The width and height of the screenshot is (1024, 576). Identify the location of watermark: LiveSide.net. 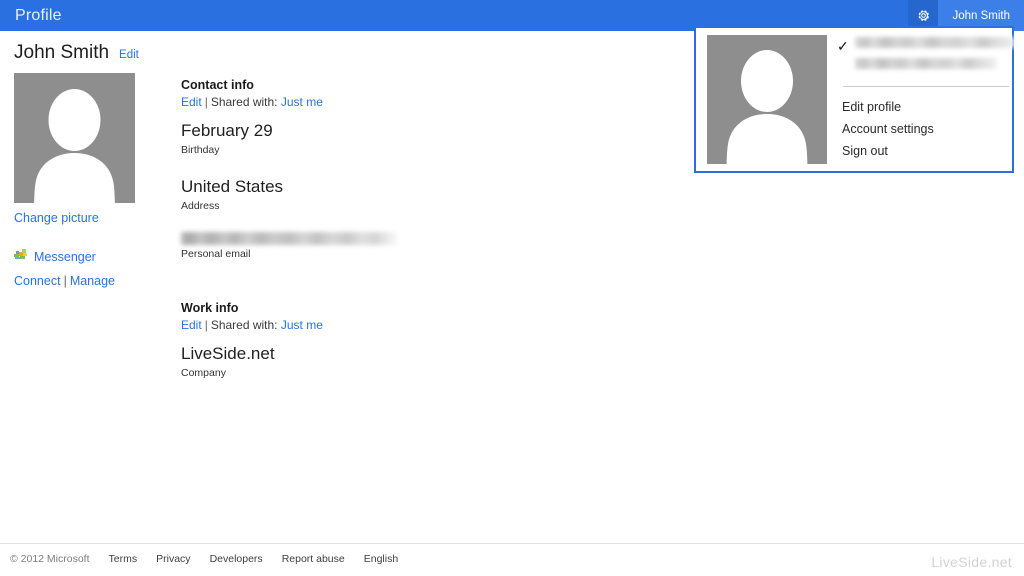
(971, 562).